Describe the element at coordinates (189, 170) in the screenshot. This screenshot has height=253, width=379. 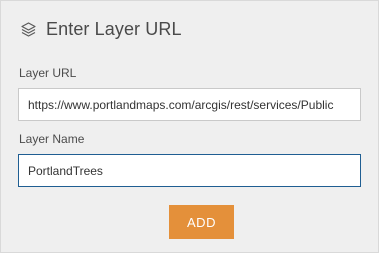
I see `layer-name-input` at that location.